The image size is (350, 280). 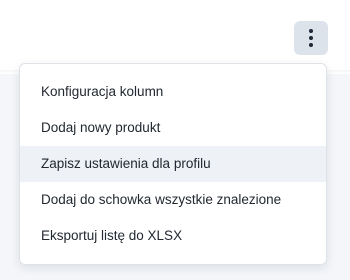 I want to click on more-options-button, so click(x=311, y=38).